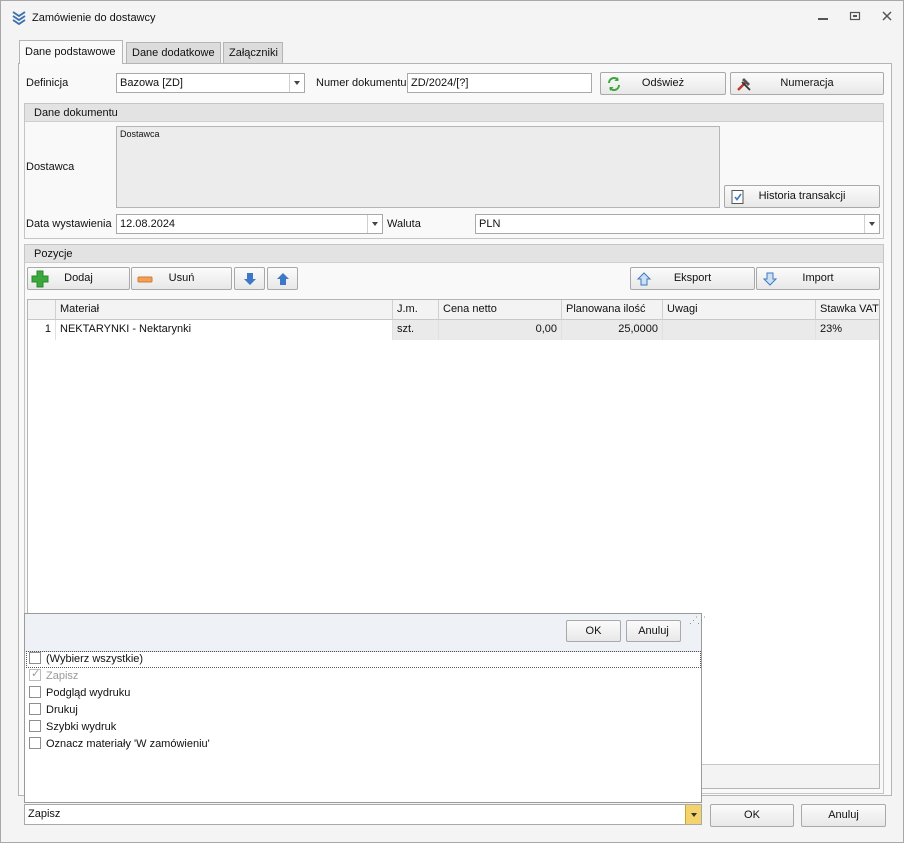 Image resolution: width=904 pixels, height=843 pixels. Describe the element at coordinates (612, 310) in the screenshot. I see `grid-header-planowana-ilosc: Planowana ilość` at that location.